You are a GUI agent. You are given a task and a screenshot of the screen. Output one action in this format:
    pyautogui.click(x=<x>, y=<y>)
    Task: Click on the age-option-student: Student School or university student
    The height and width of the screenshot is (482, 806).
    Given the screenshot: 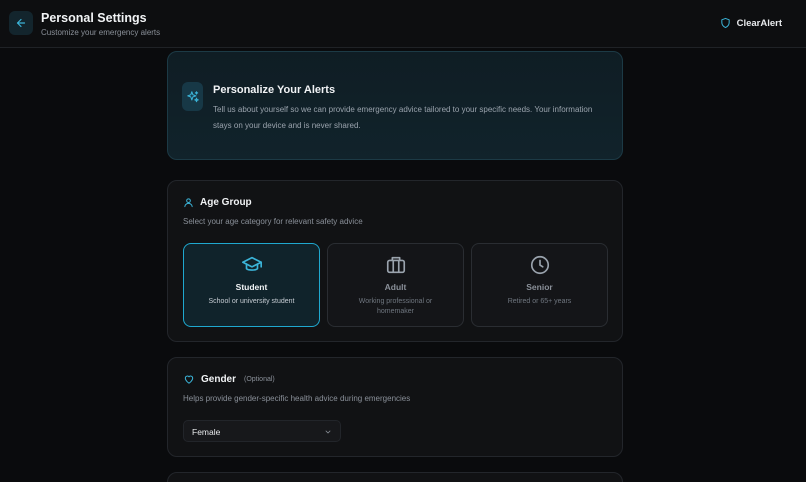 What is the action you would take?
    pyautogui.click(x=251, y=285)
    